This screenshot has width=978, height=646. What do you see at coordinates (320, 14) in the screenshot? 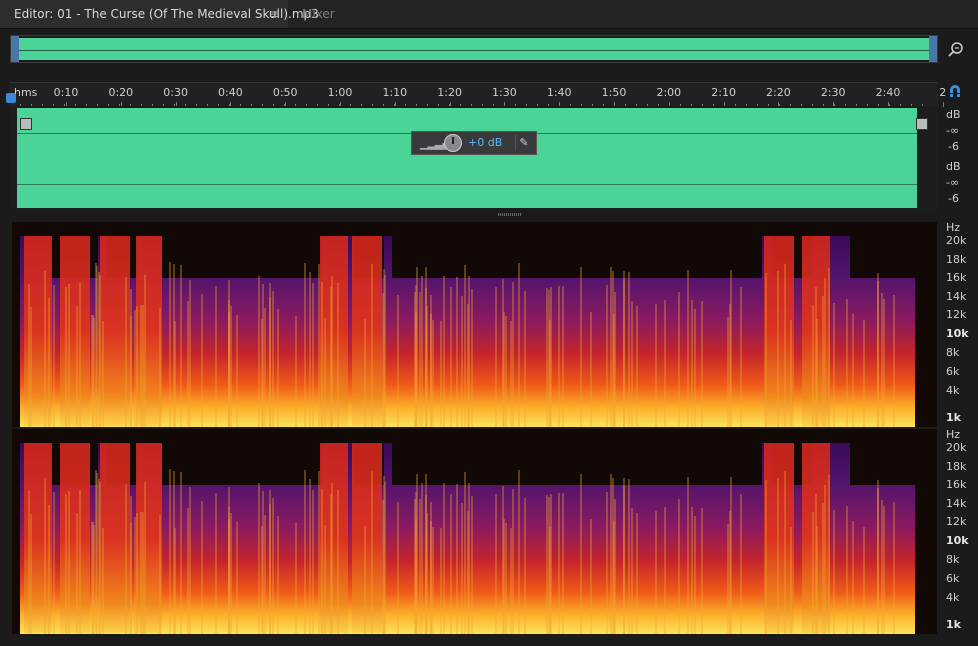
I see `tab-mixer: Mixer` at bounding box center [320, 14].